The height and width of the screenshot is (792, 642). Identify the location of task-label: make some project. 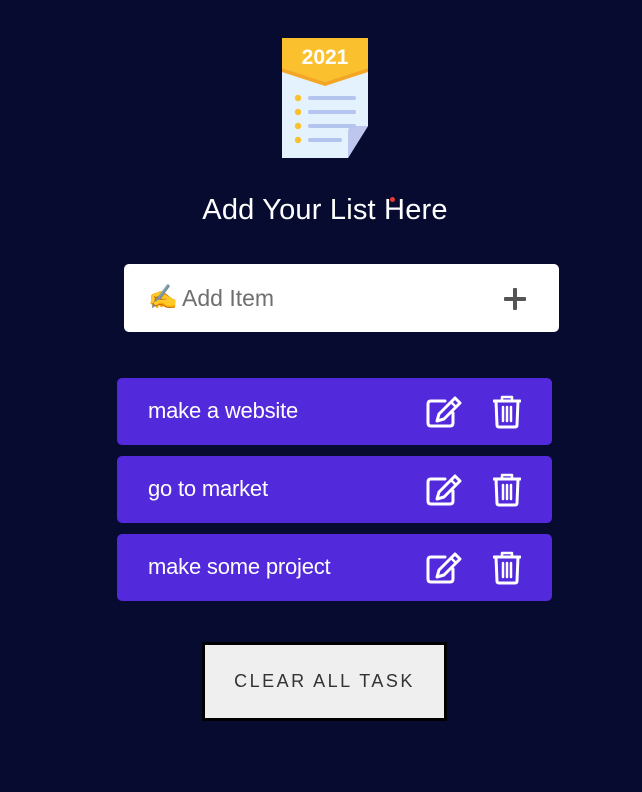
(239, 566).